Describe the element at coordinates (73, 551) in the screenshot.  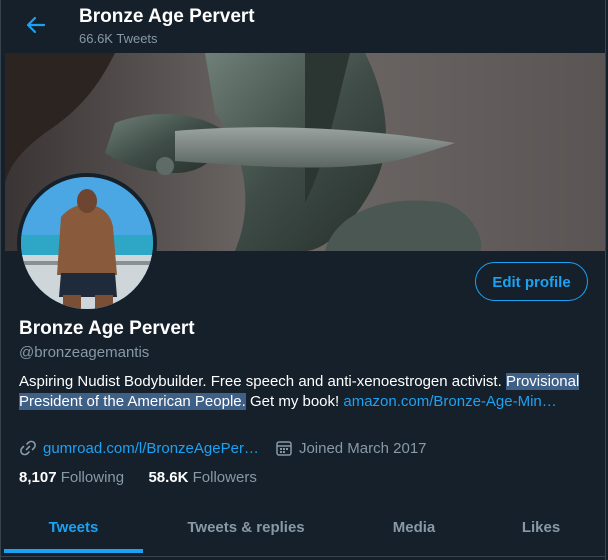
I see `active-tab-indicator` at that location.